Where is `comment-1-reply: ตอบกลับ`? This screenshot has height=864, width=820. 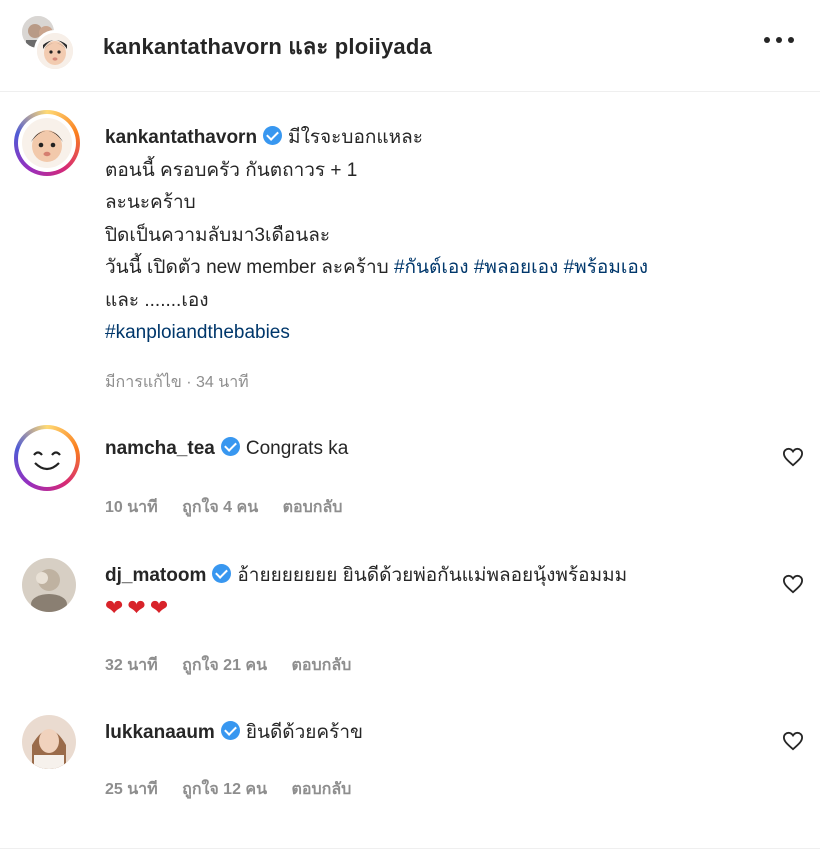
comment-1-reply: ตอบกลับ is located at coordinates (313, 507).